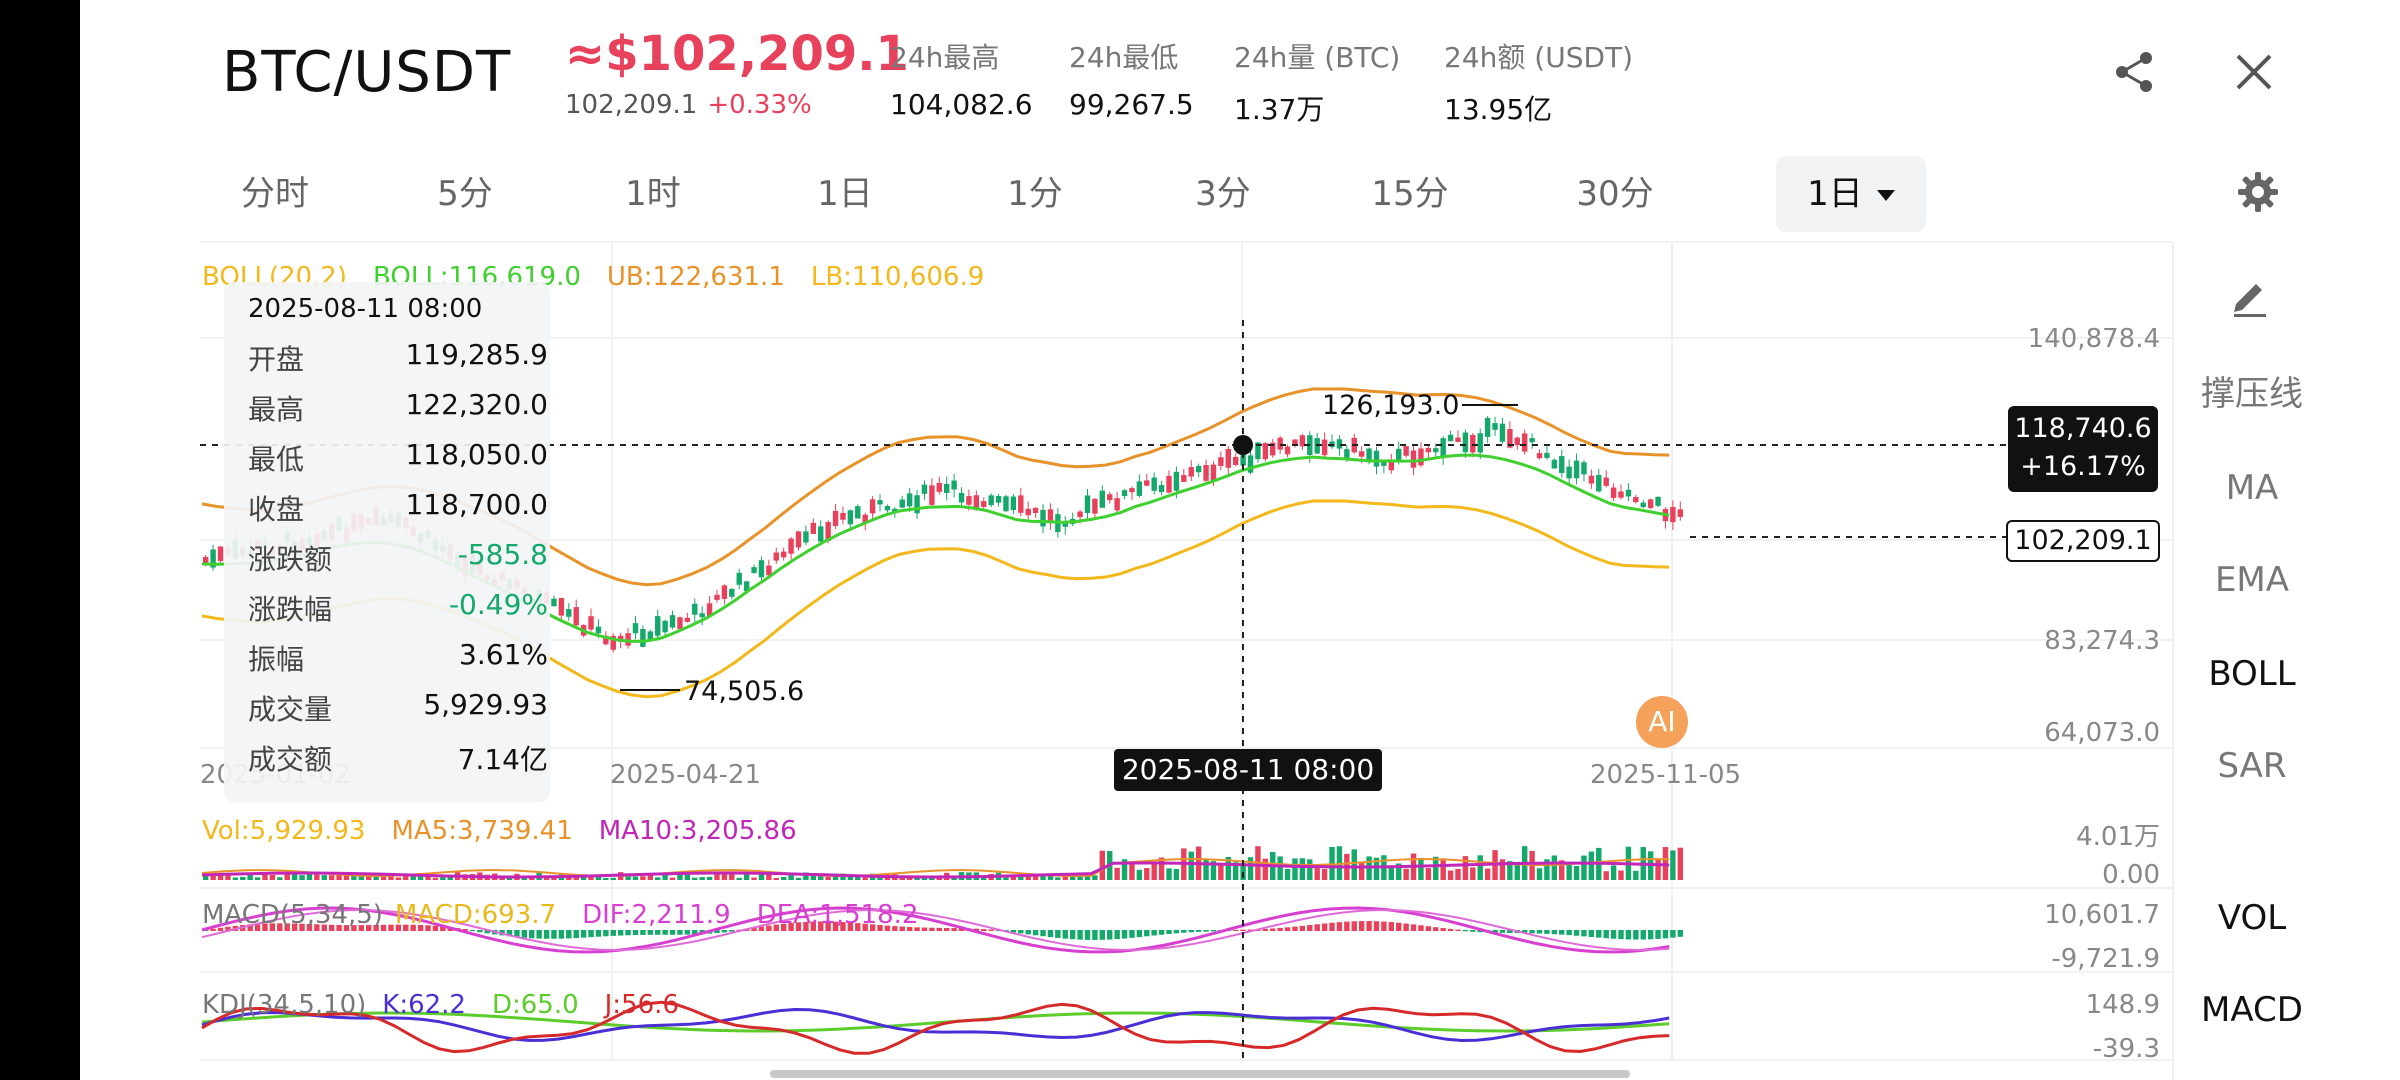  Describe the element at coordinates (2250, 294) in the screenshot. I see `pencil-icon` at that location.